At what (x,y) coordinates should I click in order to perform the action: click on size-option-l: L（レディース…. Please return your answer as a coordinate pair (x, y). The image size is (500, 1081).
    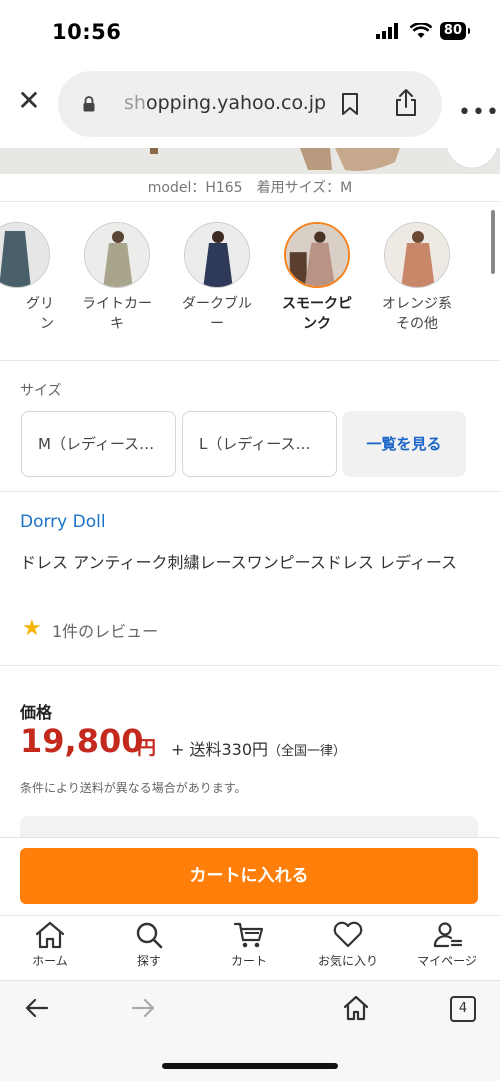
    Looking at the image, I should click on (259, 444).